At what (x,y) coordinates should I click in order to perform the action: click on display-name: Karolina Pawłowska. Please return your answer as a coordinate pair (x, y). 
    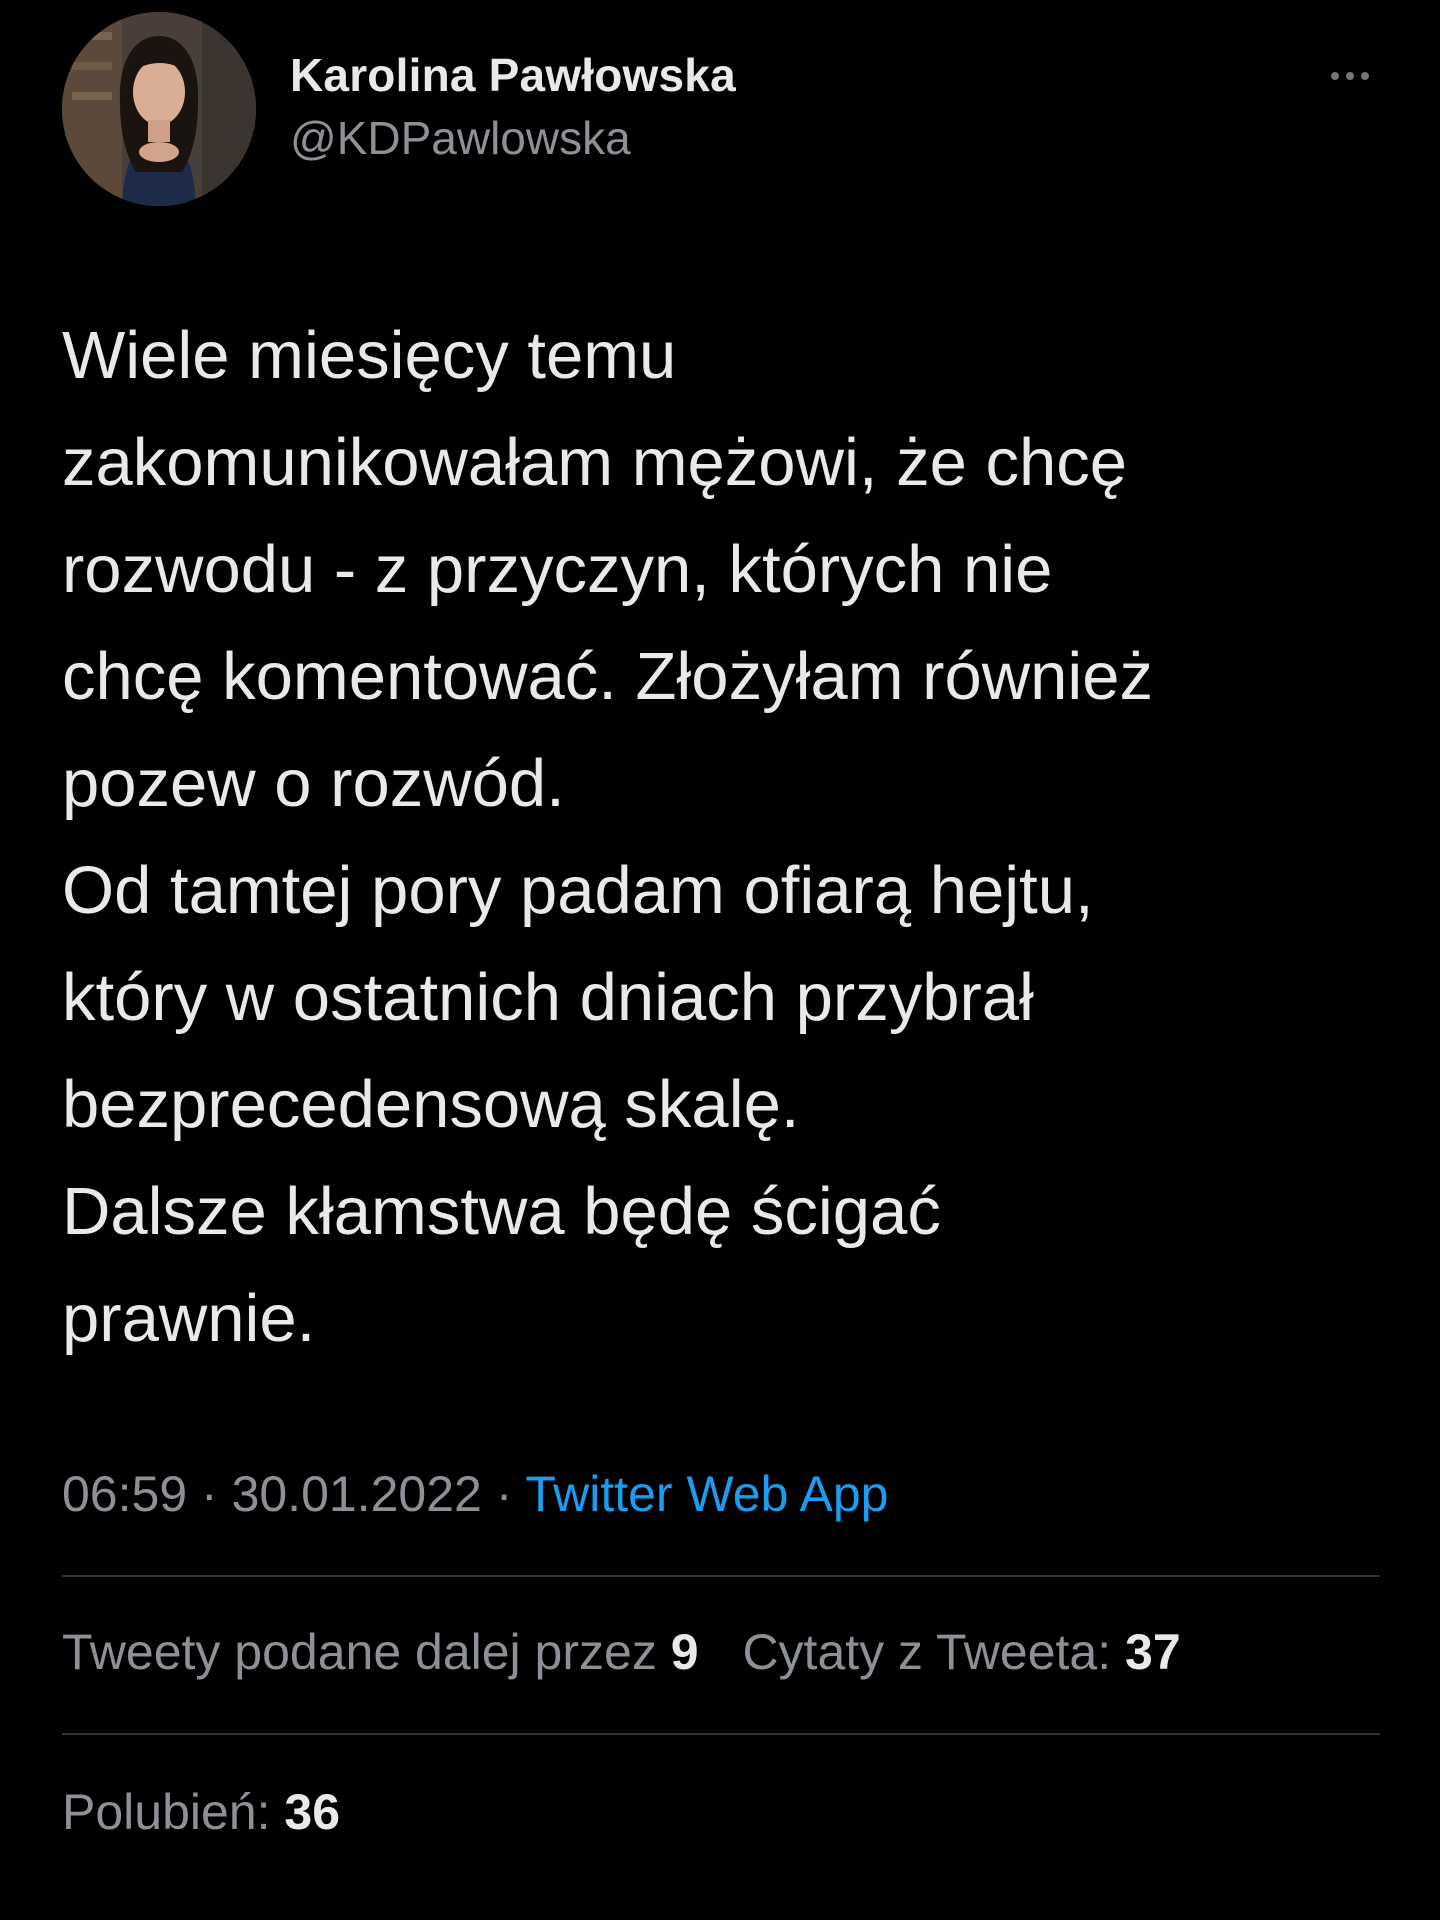
    Looking at the image, I should click on (513, 75).